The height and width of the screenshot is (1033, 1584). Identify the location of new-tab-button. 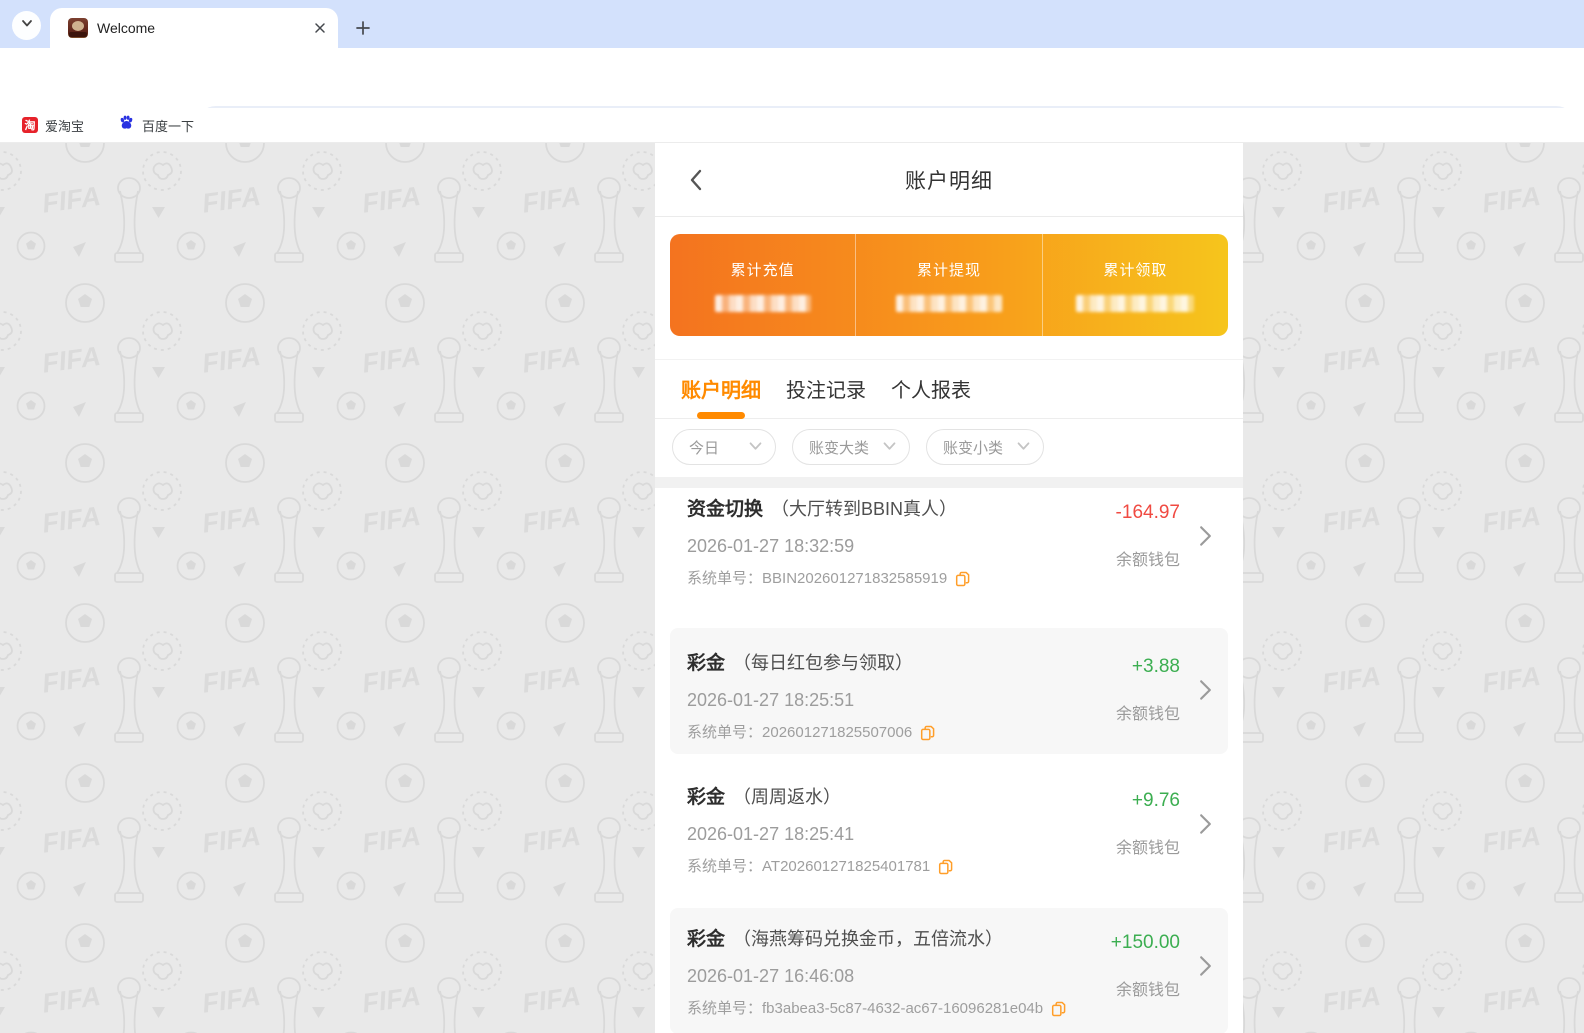
(363, 28).